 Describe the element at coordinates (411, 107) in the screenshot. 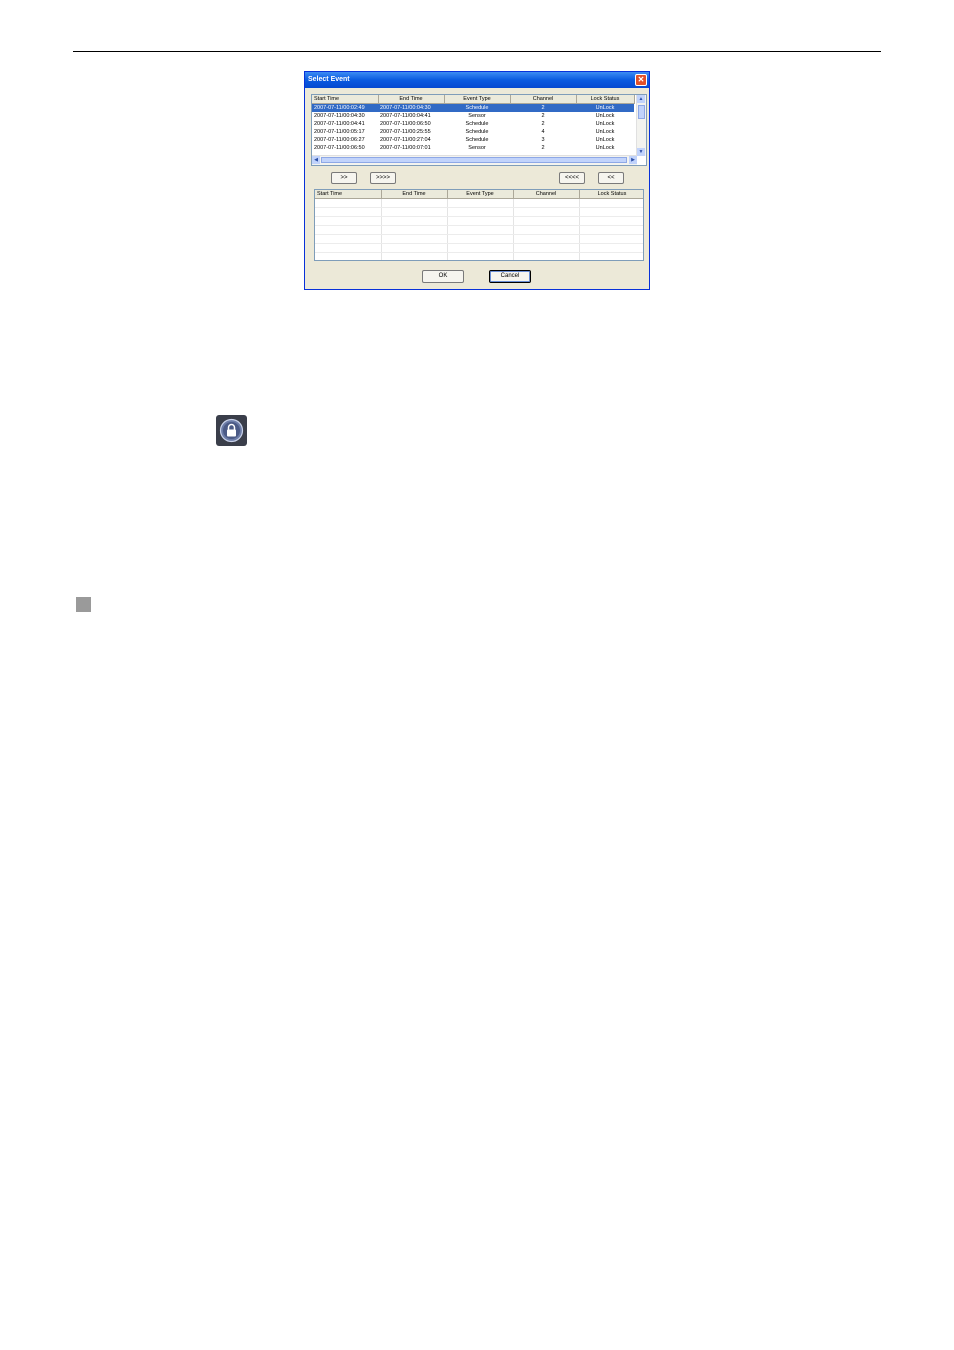

I see `cell-end-time: 2007-07-11/00:04:30` at that location.